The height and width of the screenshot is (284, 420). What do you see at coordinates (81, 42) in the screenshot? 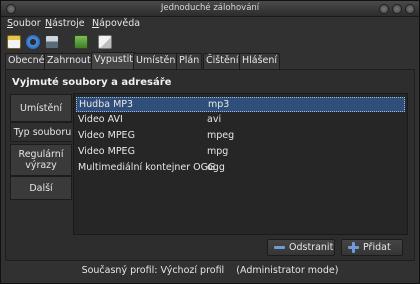
I see `backup-icon` at bounding box center [81, 42].